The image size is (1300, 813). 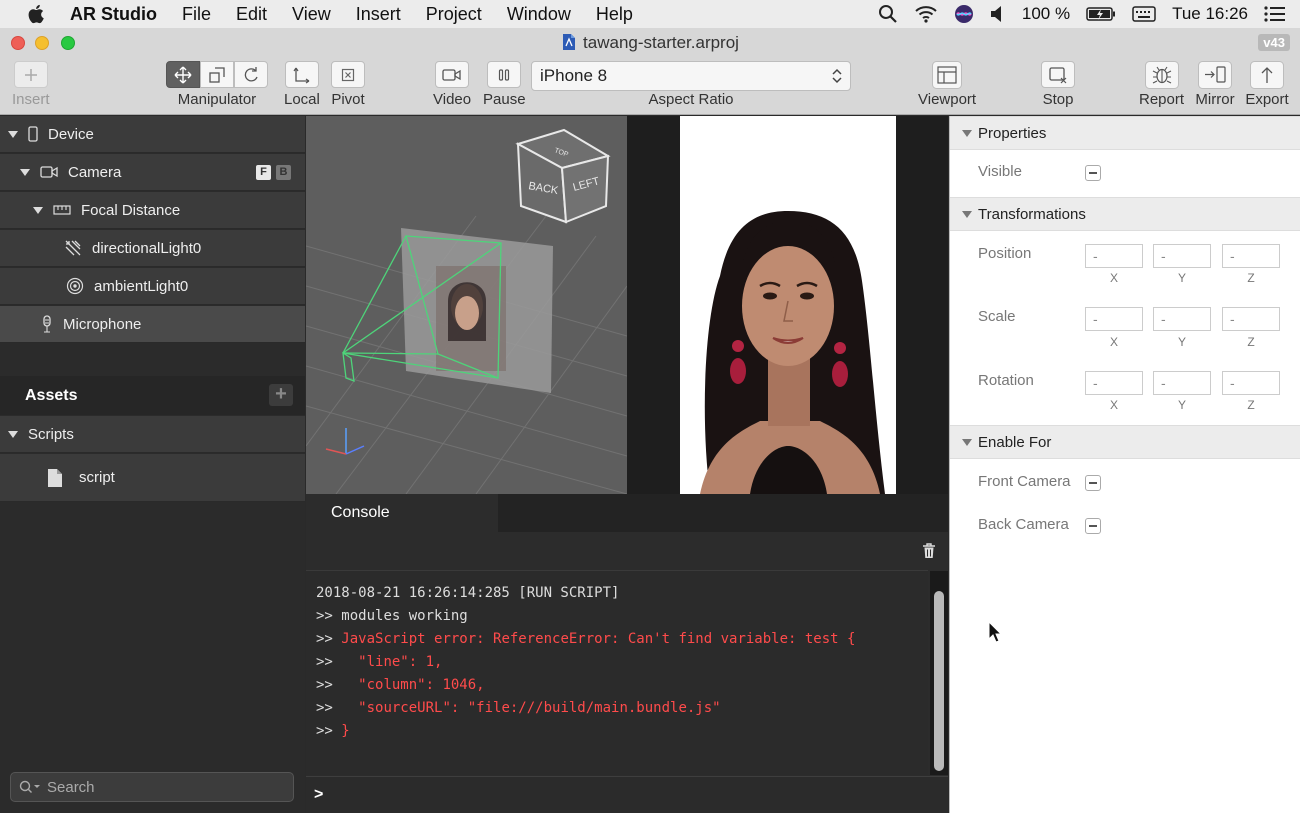 I want to click on tree-item-ambient-light: ambientLight0, so click(x=152, y=286).